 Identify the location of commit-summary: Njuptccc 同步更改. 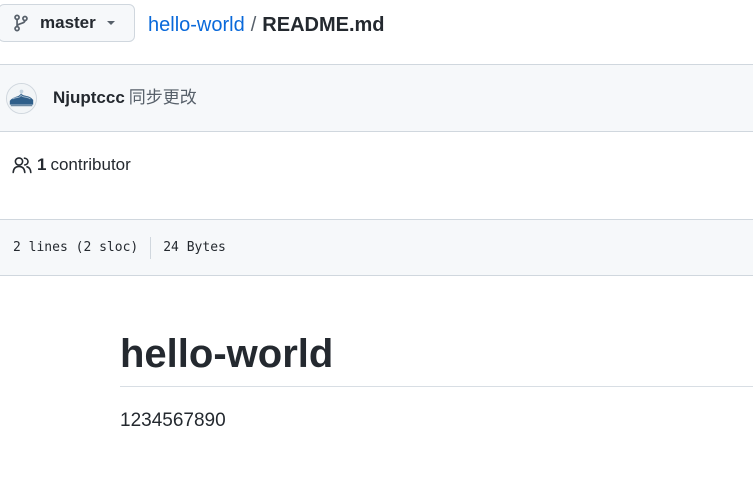
(125, 98).